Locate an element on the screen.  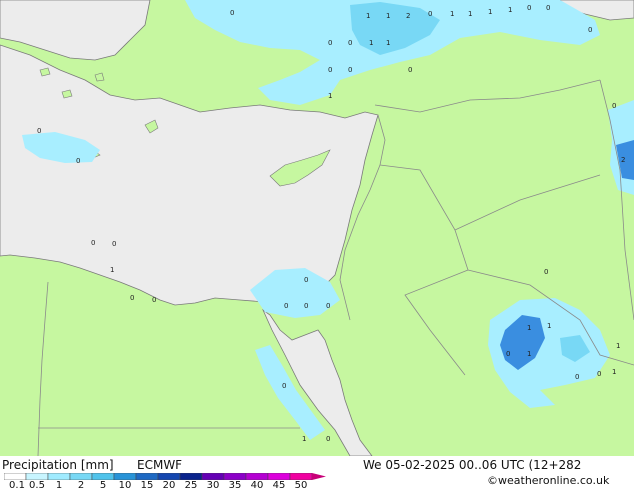
credit-text: ©weatheronline.co.uk is located at coordinates (548, 480).